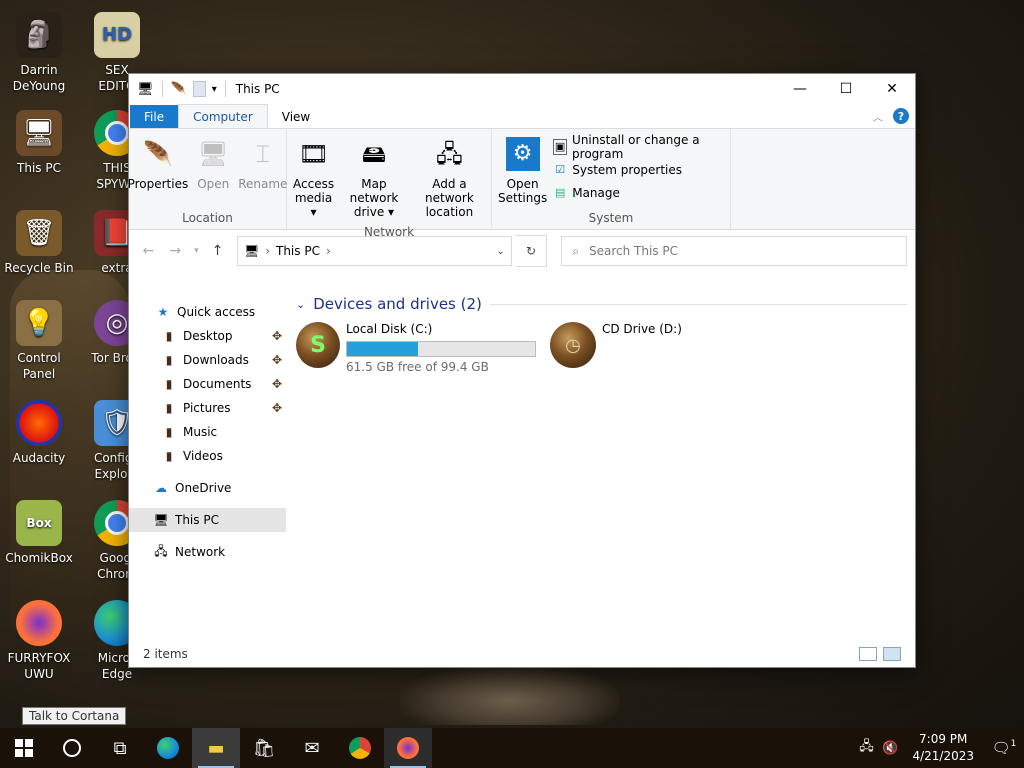 The height and width of the screenshot is (768, 1024). What do you see at coordinates (214, 89) in the screenshot?
I see `customize-toolbar-dropdown-icon: ▾` at bounding box center [214, 89].